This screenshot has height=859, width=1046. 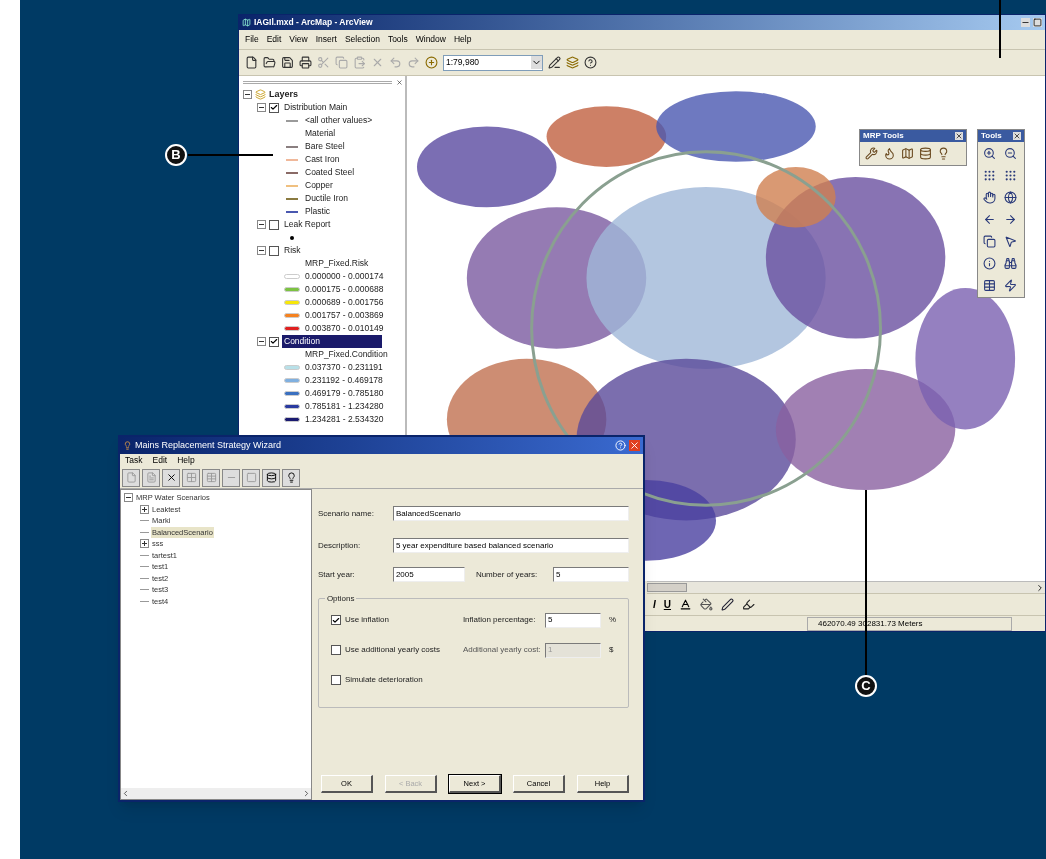 I want to click on field-label: Start year:, so click(x=336, y=574).